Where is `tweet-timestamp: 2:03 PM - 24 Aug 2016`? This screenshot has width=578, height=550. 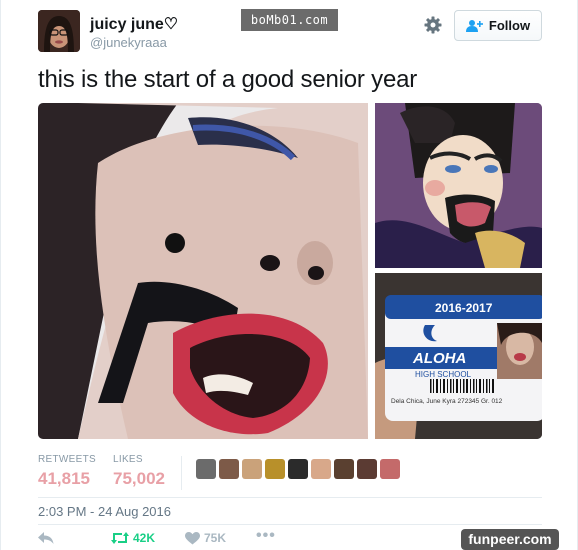
tweet-timestamp: 2:03 PM - 24 Aug 2016 is located at coordinates (104, 511).